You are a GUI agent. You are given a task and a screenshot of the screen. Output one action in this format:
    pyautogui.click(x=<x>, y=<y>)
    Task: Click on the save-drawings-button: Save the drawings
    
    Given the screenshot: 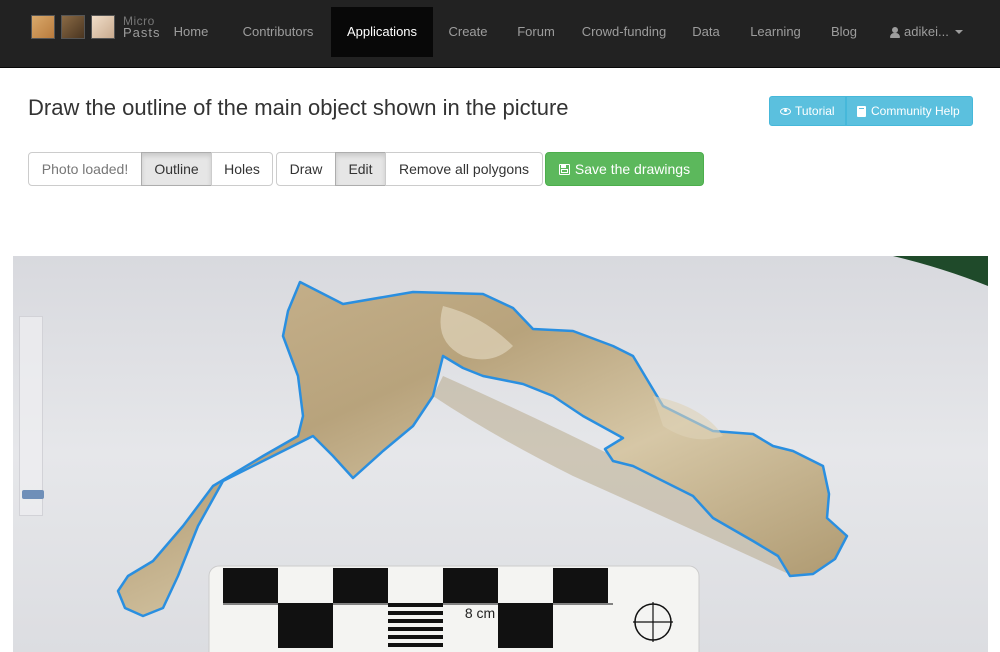 What is the action you would take?
    pyautogui.click(x=624, y=169)
    